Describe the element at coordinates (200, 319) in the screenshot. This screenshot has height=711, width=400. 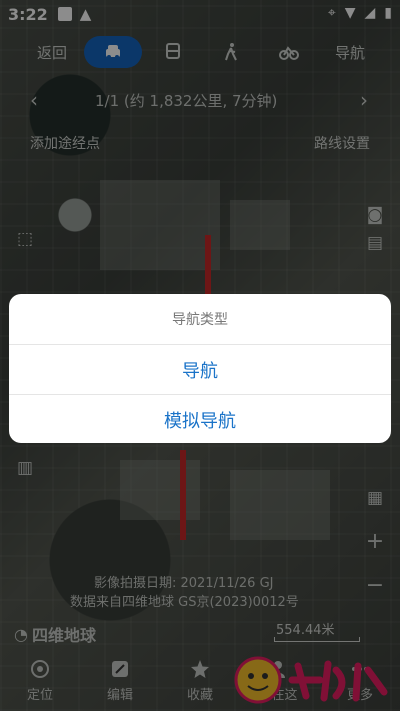
I see `dialog-title: 导航类型` at that location.